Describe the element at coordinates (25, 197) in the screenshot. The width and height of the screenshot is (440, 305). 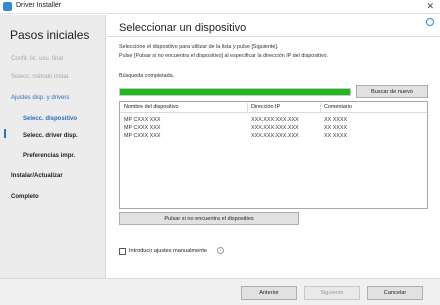
I see `step-complete: Completo` at that location.